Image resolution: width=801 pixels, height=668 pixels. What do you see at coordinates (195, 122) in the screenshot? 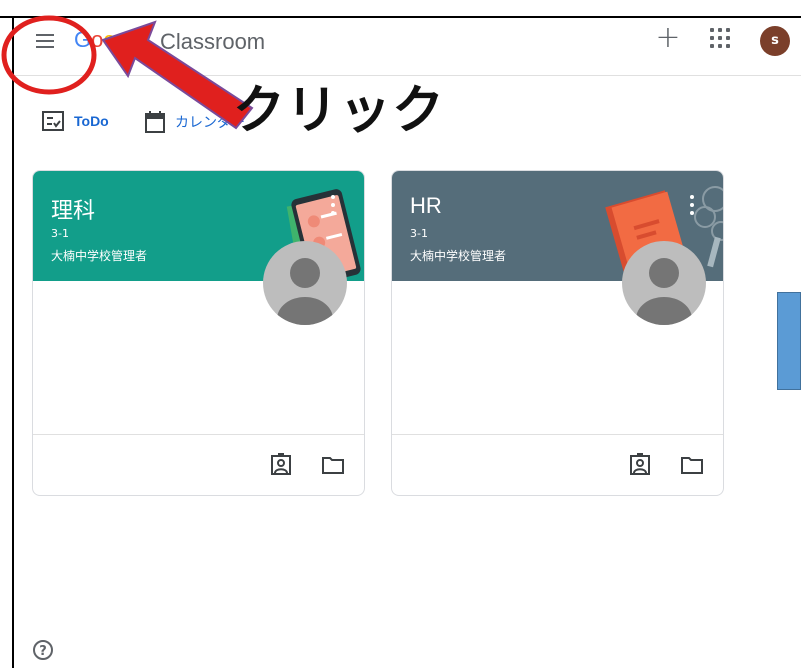
I see `nav-calendar: カレンダー` at bounding box center [195, 122].